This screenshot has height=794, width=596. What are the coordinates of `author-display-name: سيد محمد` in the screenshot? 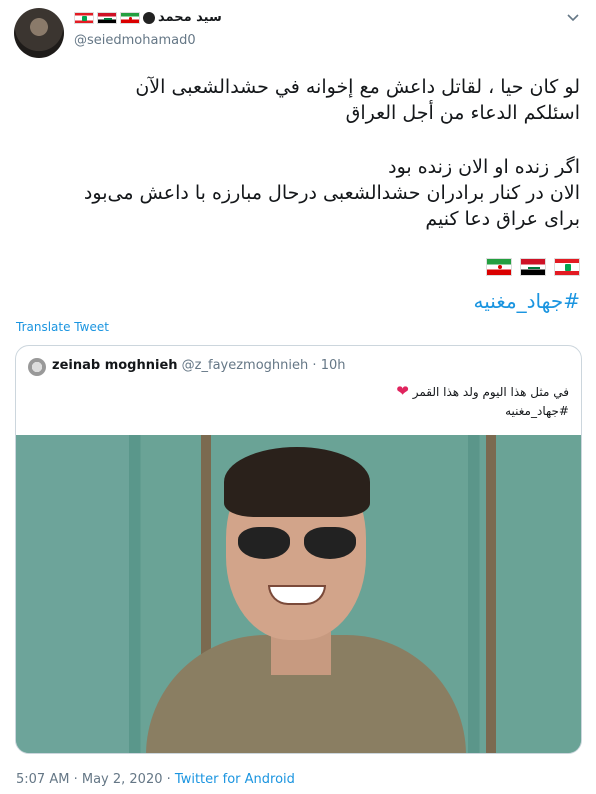 It's located at (148, 17).